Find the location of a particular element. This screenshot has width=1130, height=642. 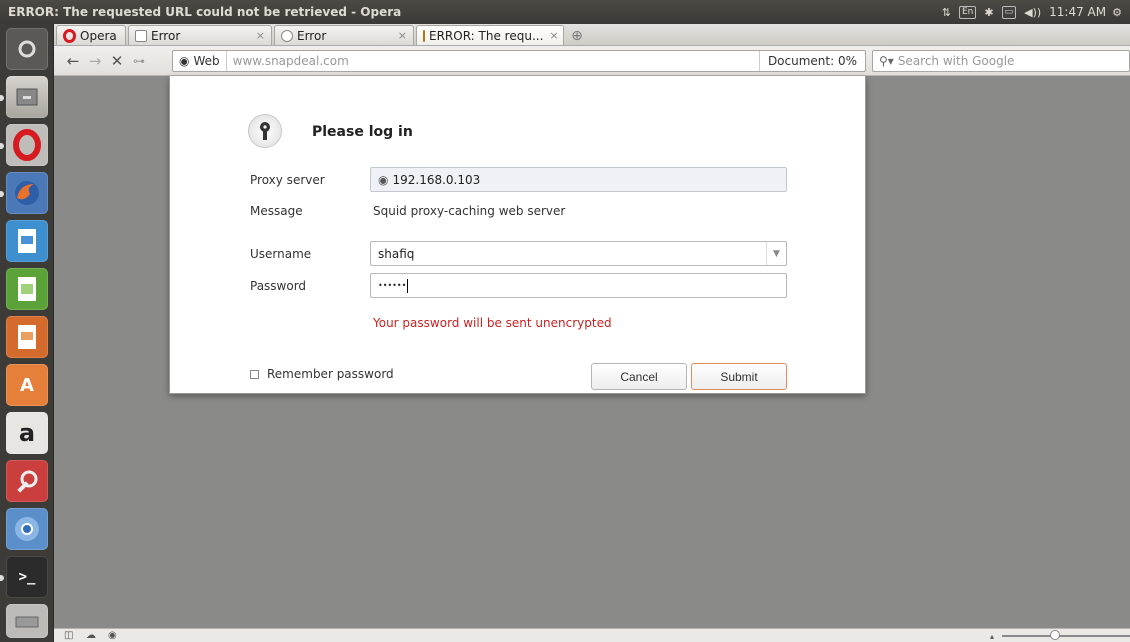

keyboard-layout-label: En is located at coordinates (967, 12).